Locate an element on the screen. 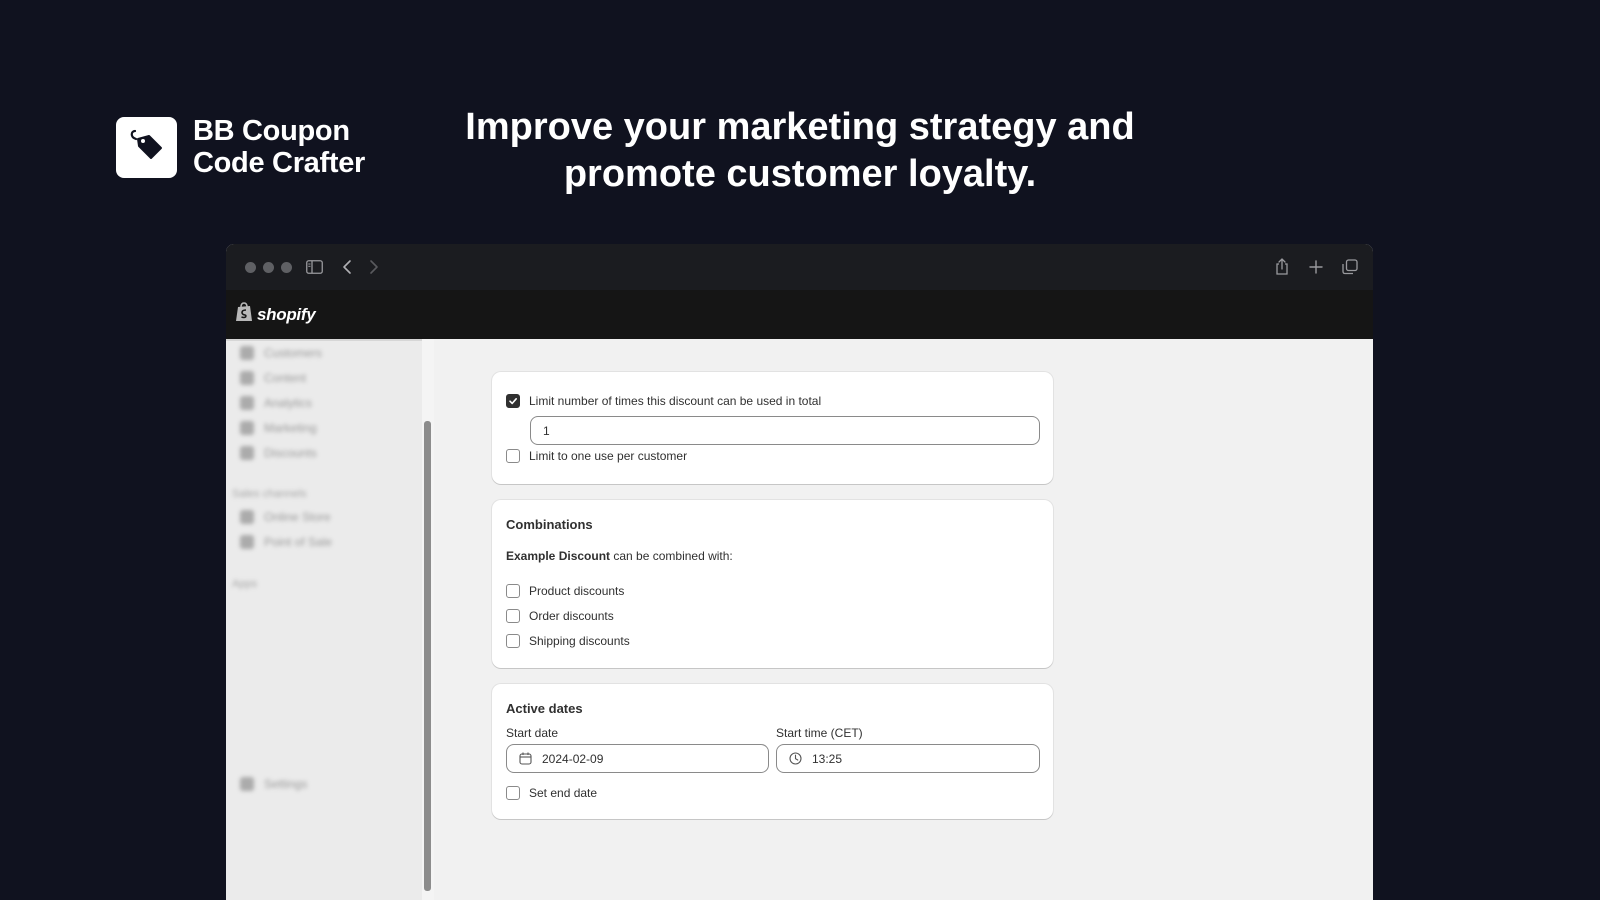  settings-icon is located at coordinates (247, 784).